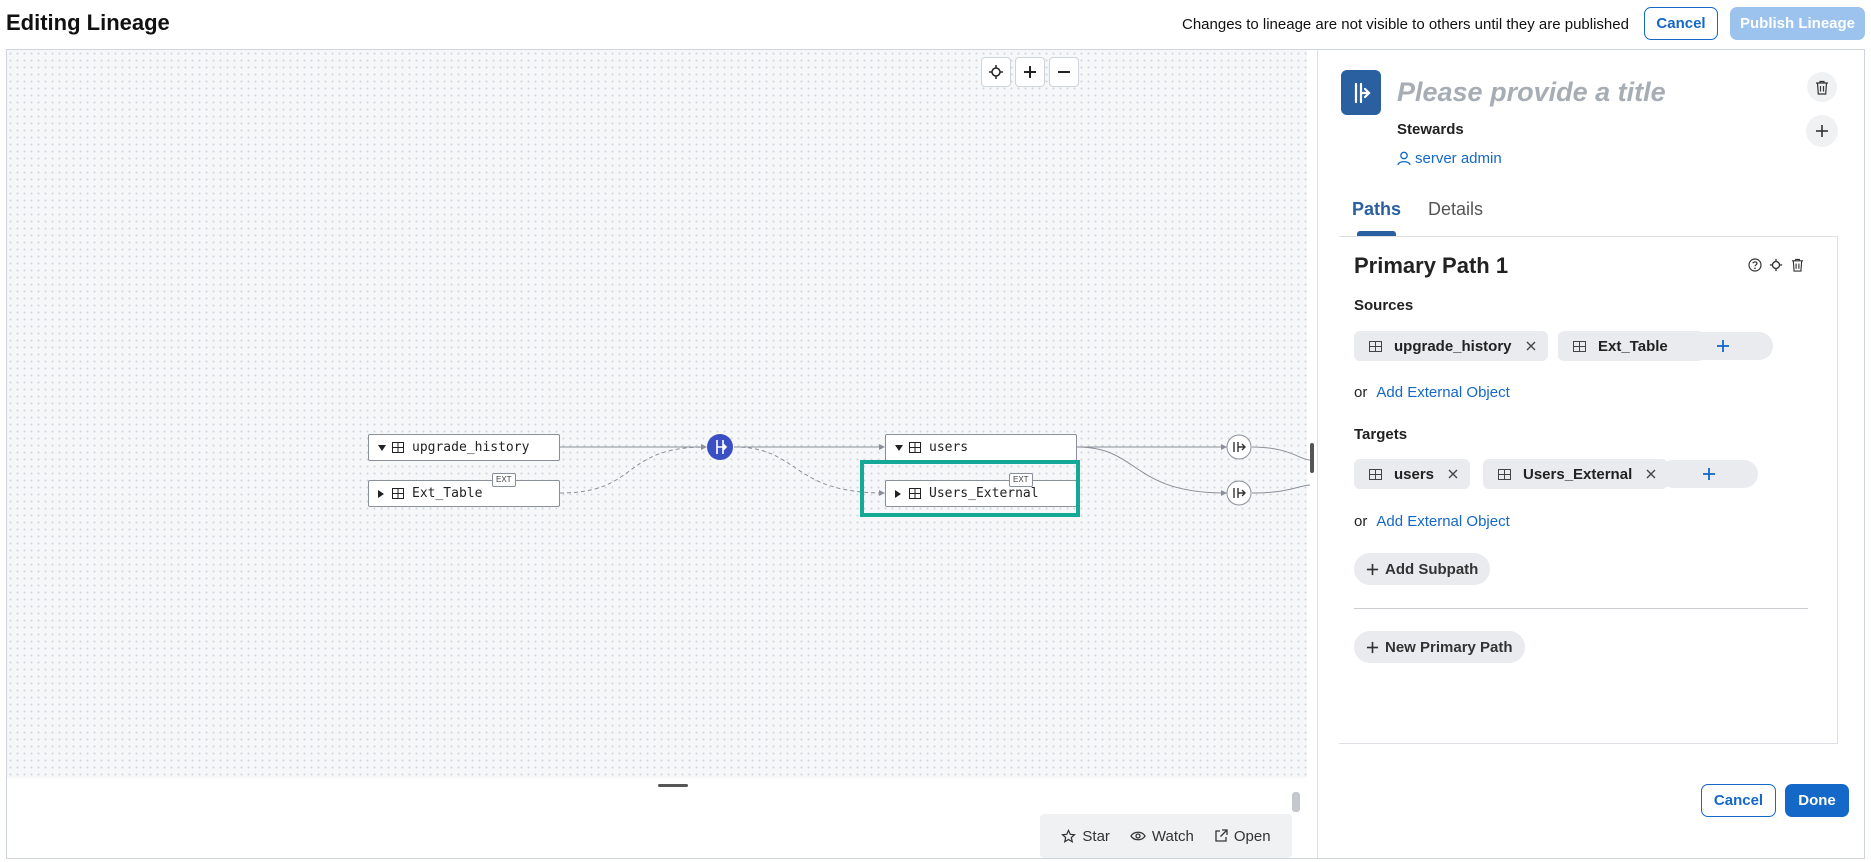 This screenshot has height=862, width=1871. I want to click on minus-icon, so click(1064, 72).